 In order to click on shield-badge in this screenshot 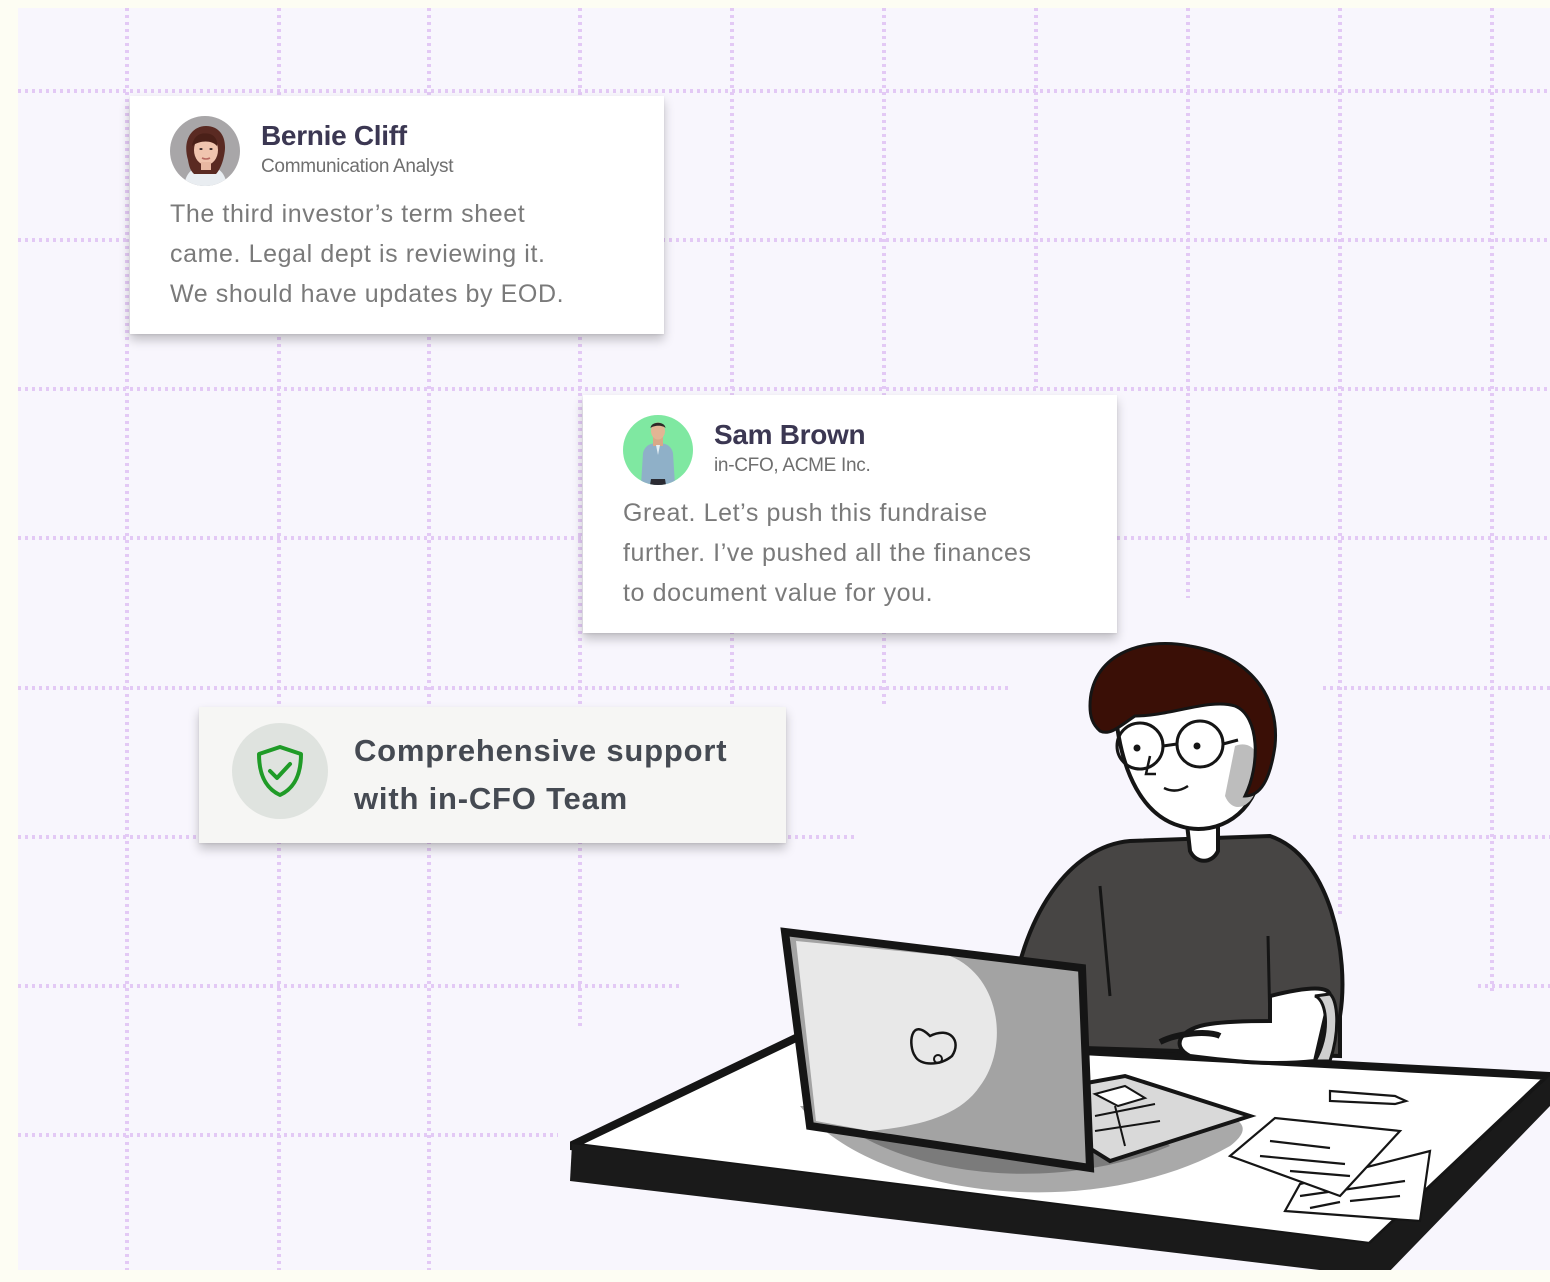, I will do `click(280, 771)`.